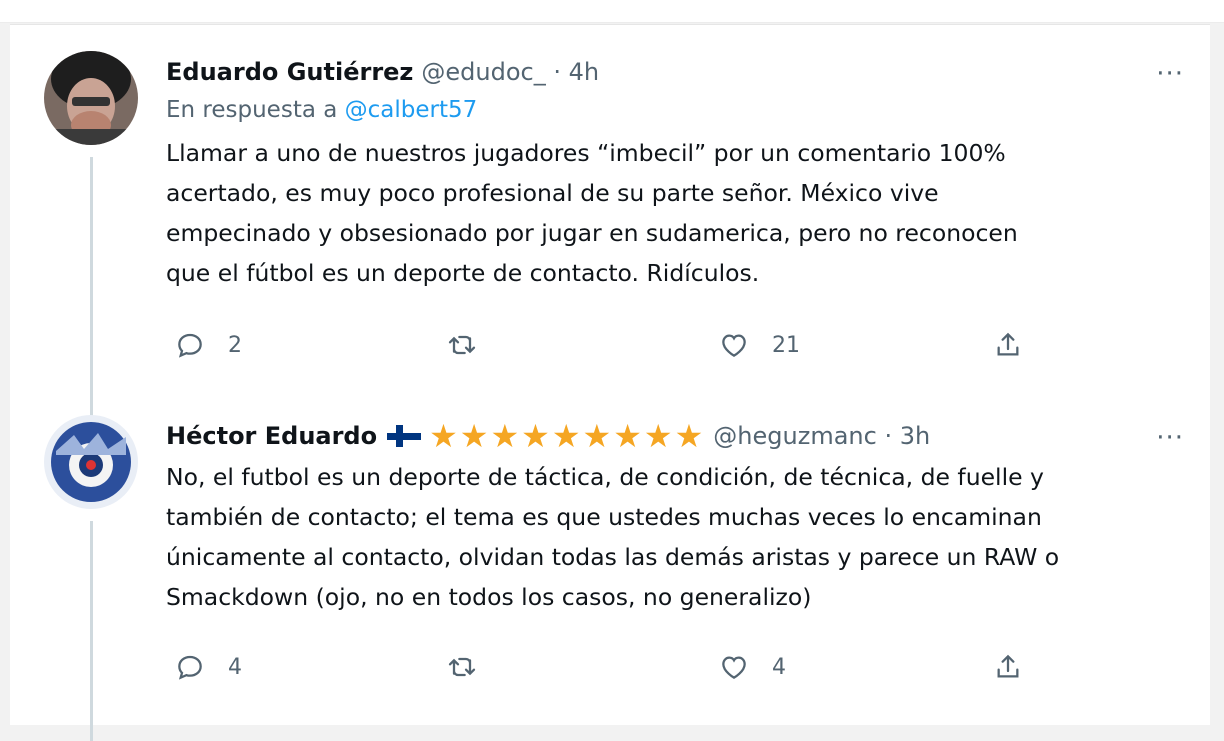 The width and height of the screenshot is (1224, 741). Describe the element at coordinates (759, 345) in the screenshot. I see `like-button: 21` at that location.